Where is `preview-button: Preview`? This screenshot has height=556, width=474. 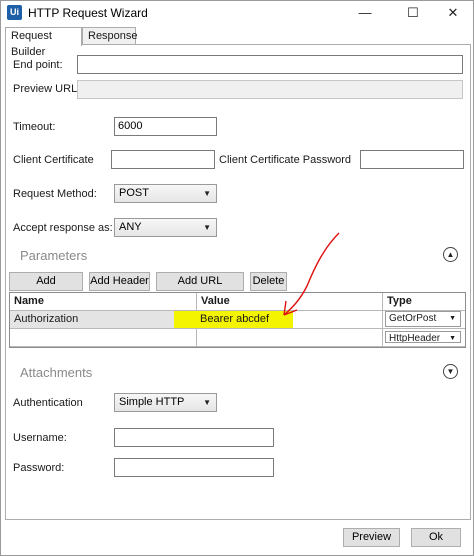
preview-button: Preview is located at coordinates (371, 537).